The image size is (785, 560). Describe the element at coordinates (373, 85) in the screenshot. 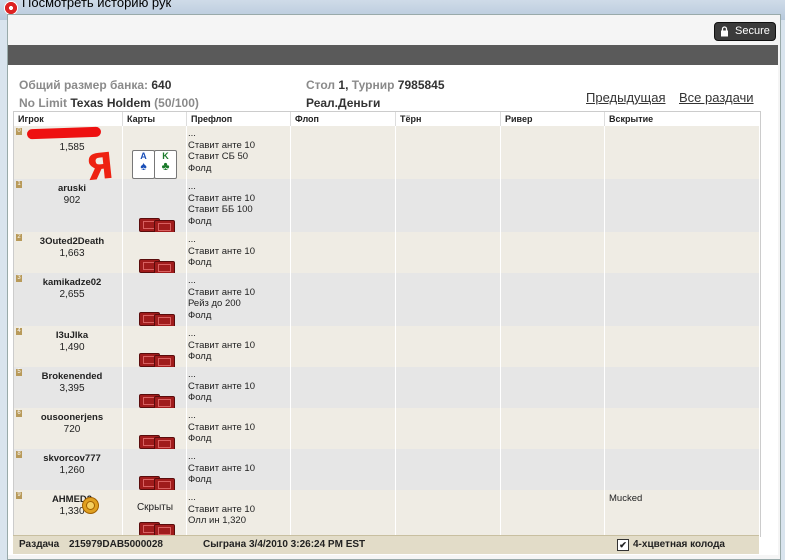

I see `tournament-label: Турнир` at that location.